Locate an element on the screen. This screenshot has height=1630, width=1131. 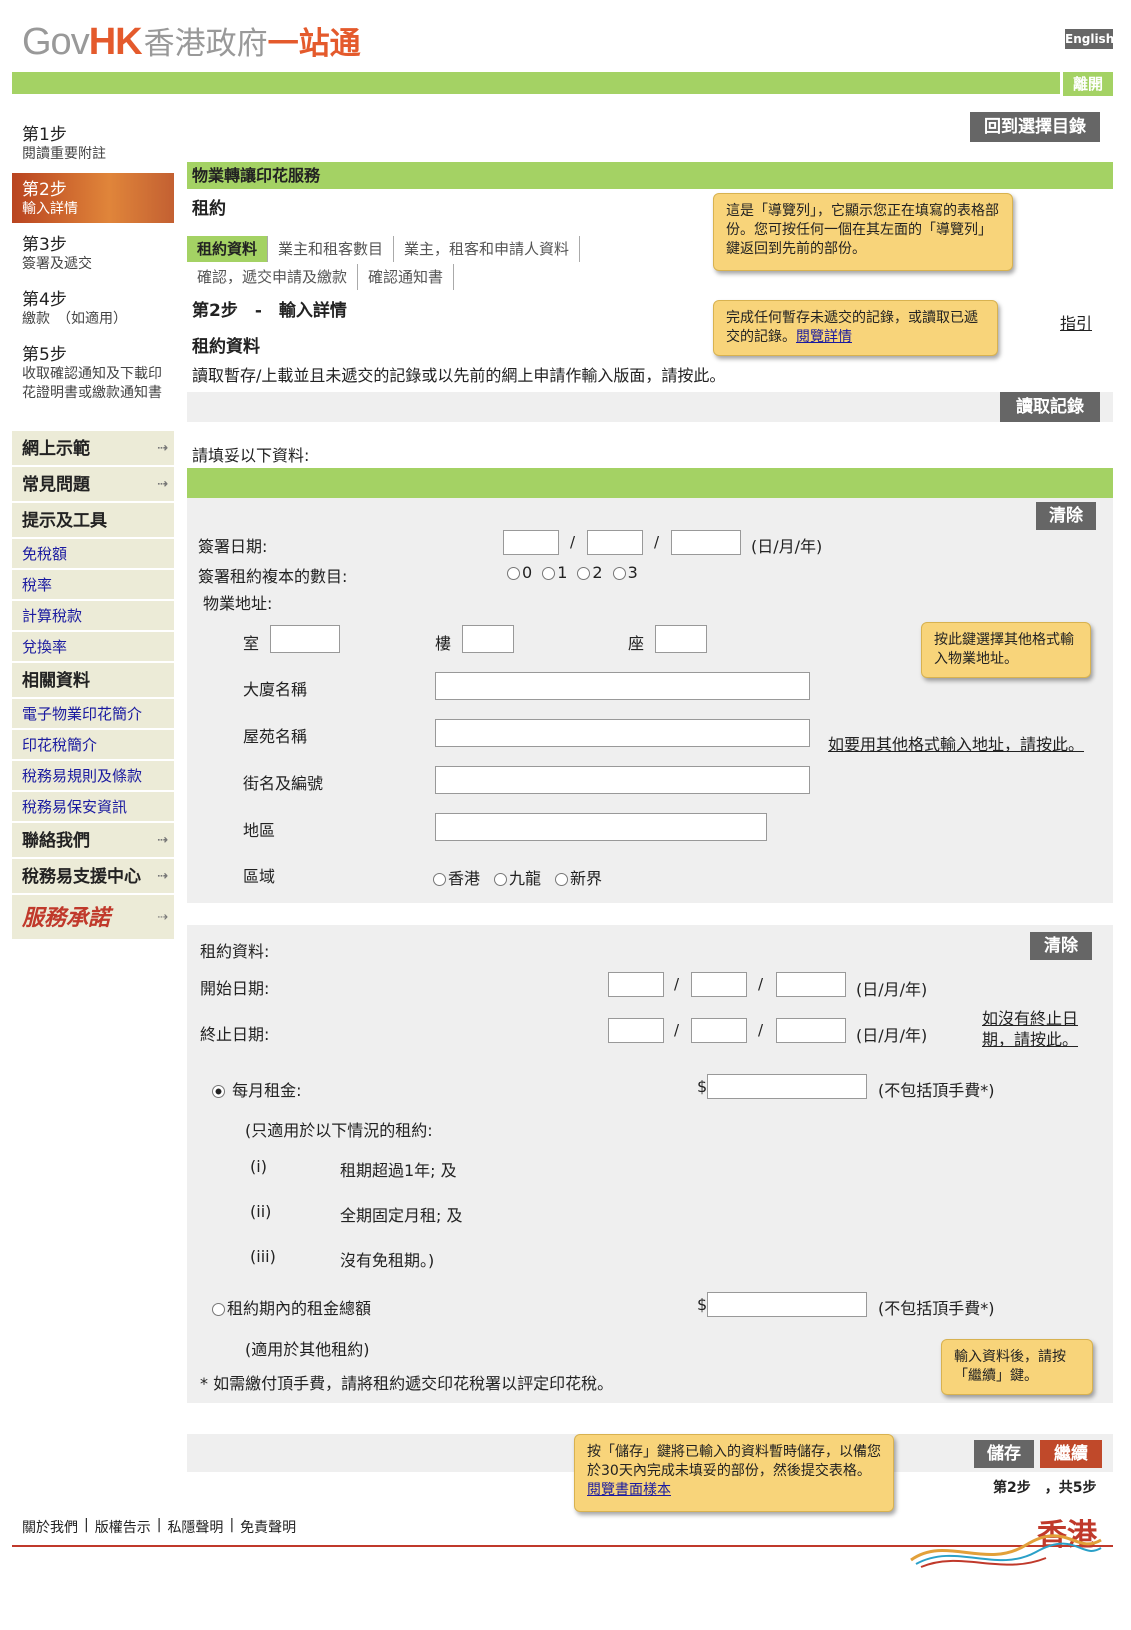
menu-label: 常見問題 is located at coordinates (56, 485).